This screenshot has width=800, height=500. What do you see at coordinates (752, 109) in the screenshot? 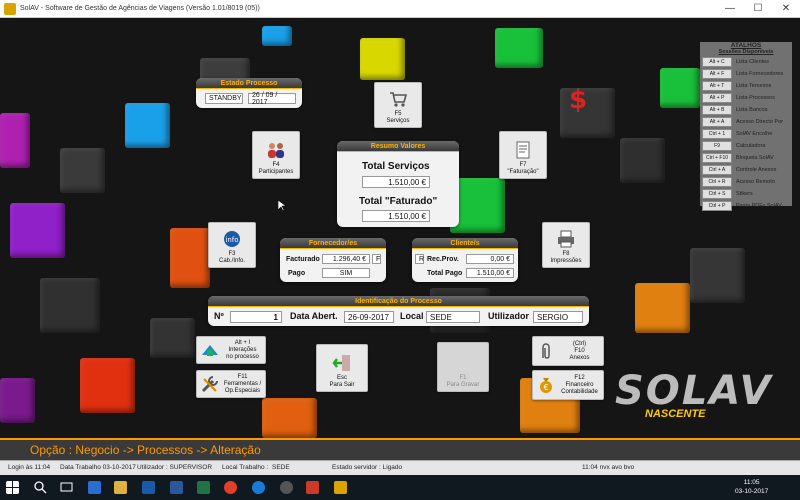
I see `atalho-label: Lista Bancos` at bounding box center [752, 109].